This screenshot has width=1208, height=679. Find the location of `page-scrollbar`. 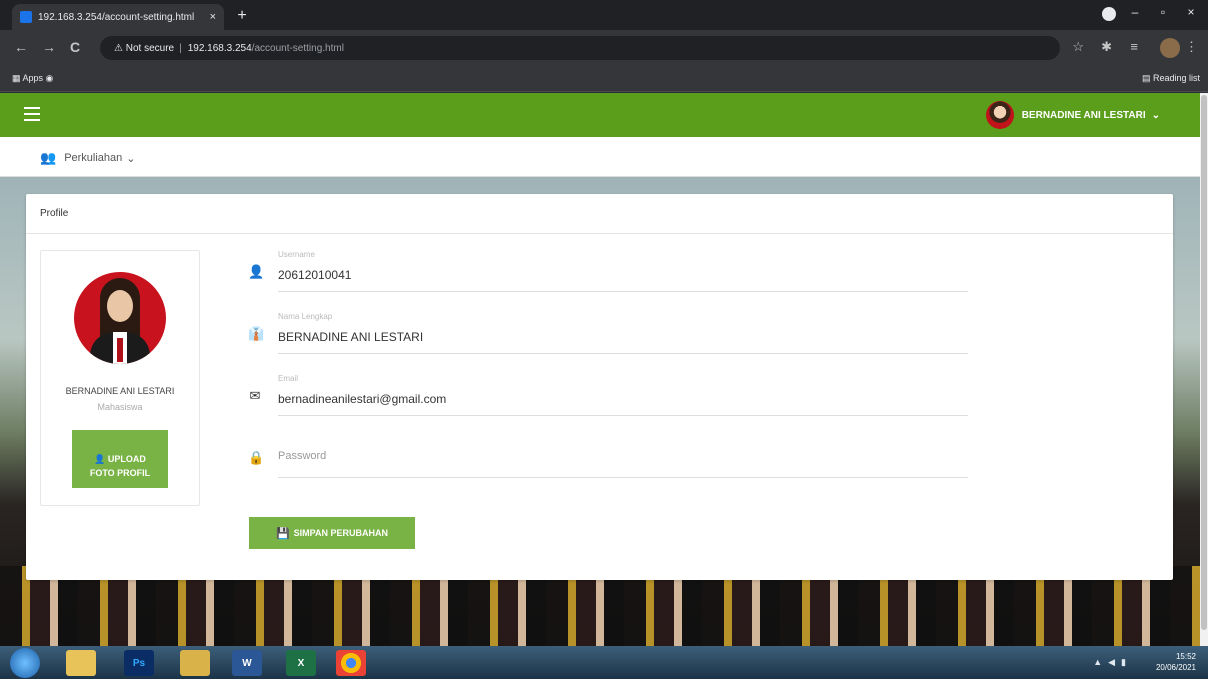

page-scrollbar is located at coordinates (1204, 369).